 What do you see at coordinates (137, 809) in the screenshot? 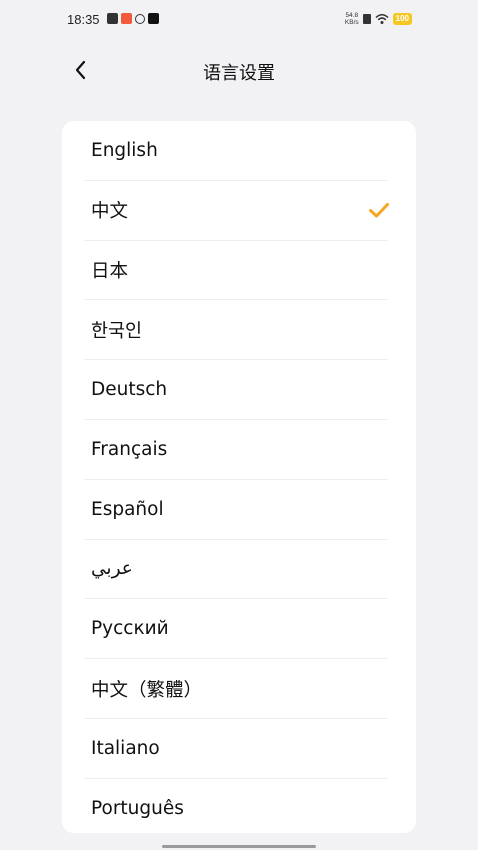
I see `language-label: Português` at bounding box center [137, 809].